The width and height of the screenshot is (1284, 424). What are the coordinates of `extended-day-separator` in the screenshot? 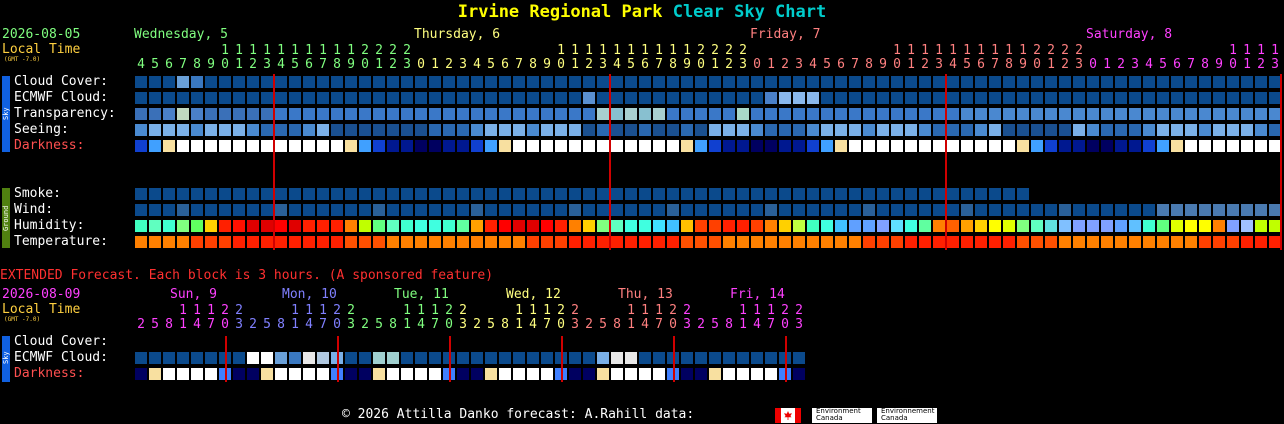 It's located at (338, 359).